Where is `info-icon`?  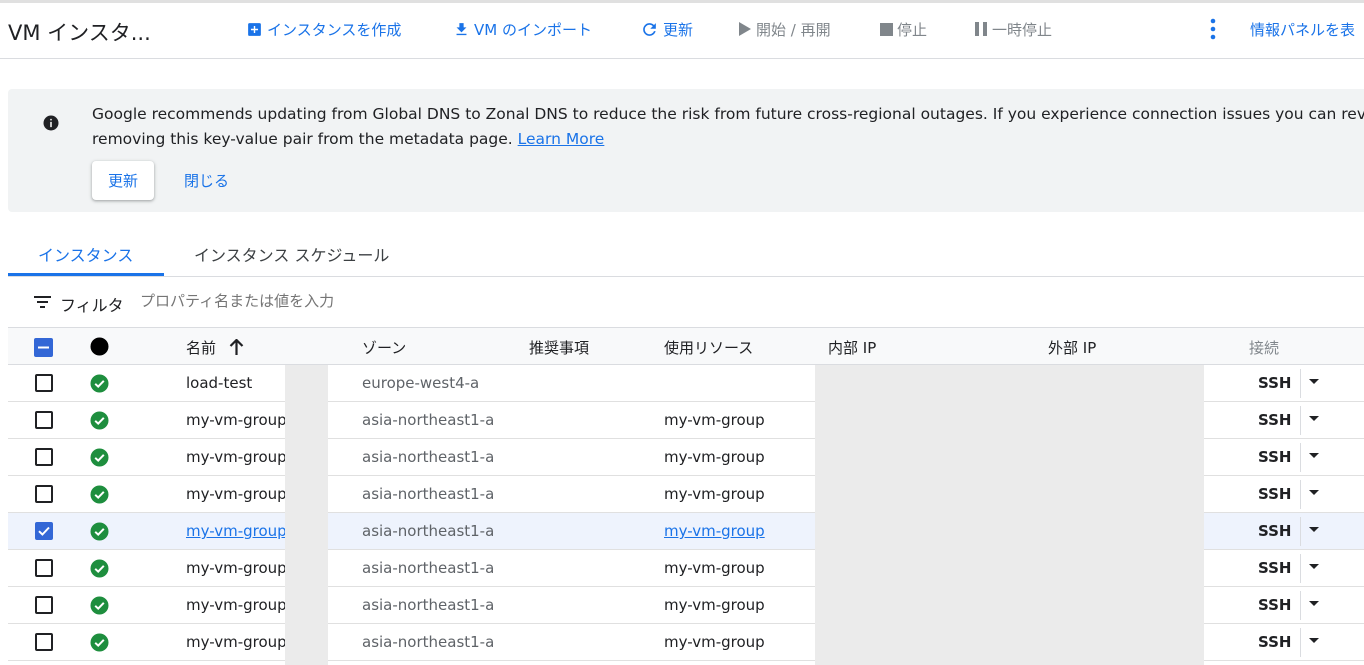 info-icon is located at coordinates (51, 123).